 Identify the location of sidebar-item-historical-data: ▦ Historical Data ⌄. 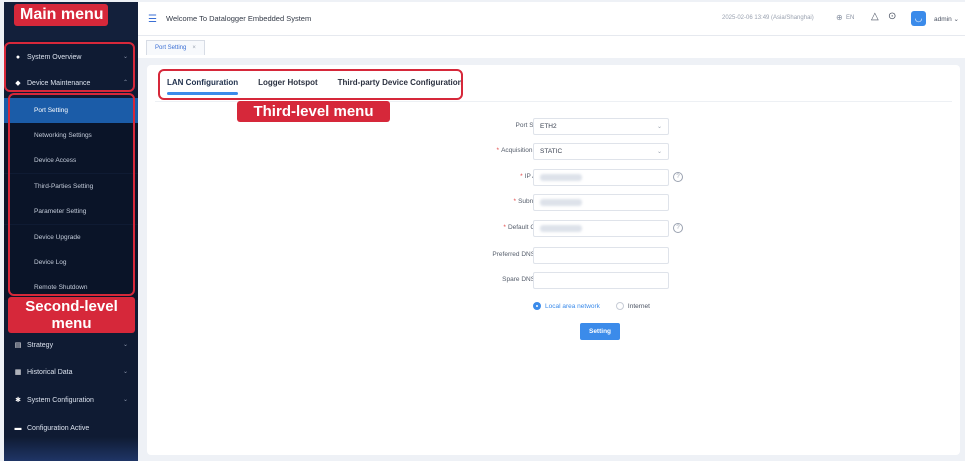
(71, 372).